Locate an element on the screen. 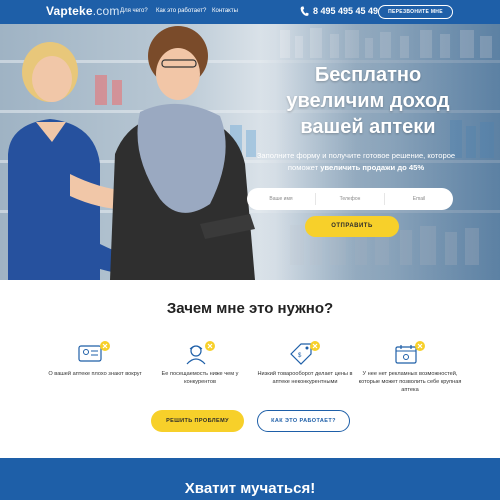  phone-input: Телефон is located at coordinates (350, 199).